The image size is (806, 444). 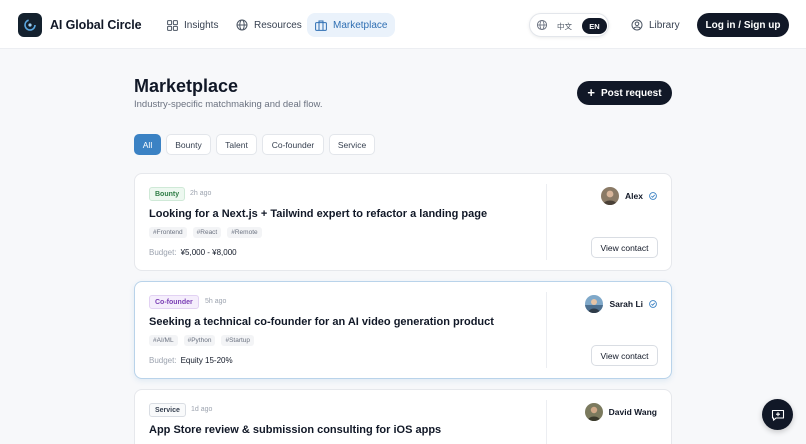 What do you see at coordinates (626, 304) in the screenshot?
I see `author-name: Sarah Li` at bounding box center [626, 304].